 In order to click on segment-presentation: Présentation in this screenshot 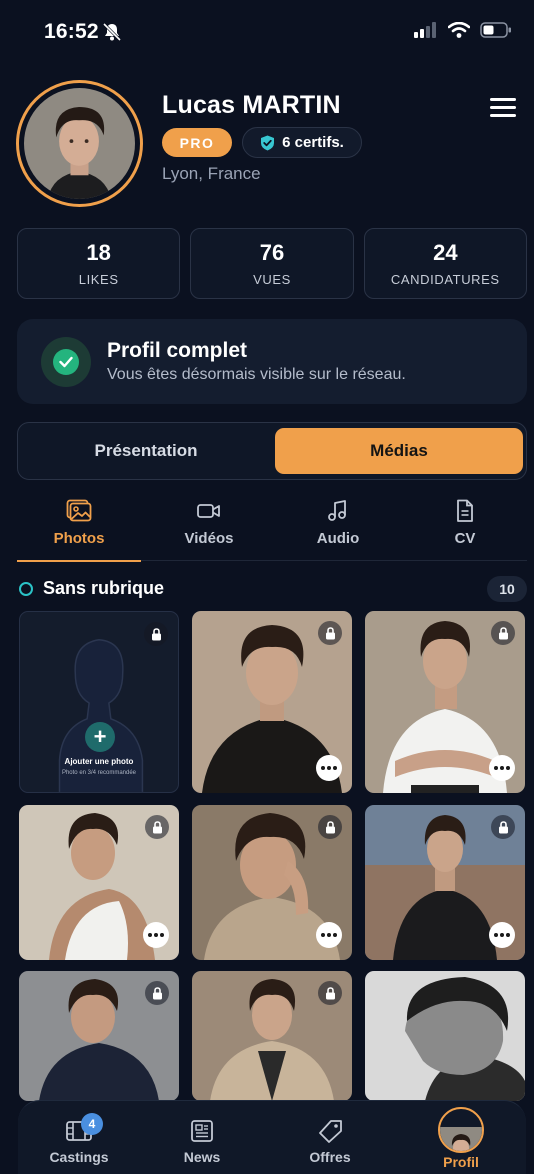, I will do `click(146, 451)`.